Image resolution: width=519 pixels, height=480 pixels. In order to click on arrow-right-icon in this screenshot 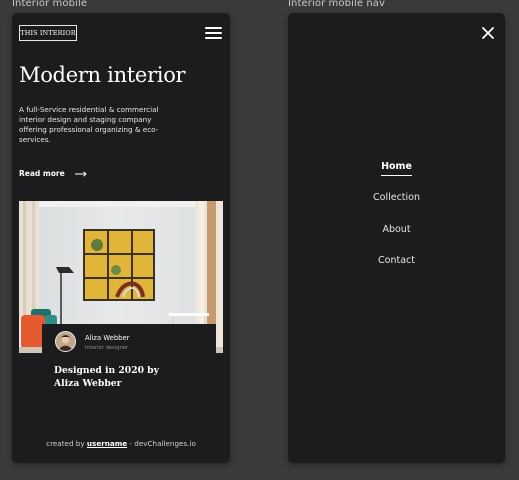, I will do `click(80, 173)`.